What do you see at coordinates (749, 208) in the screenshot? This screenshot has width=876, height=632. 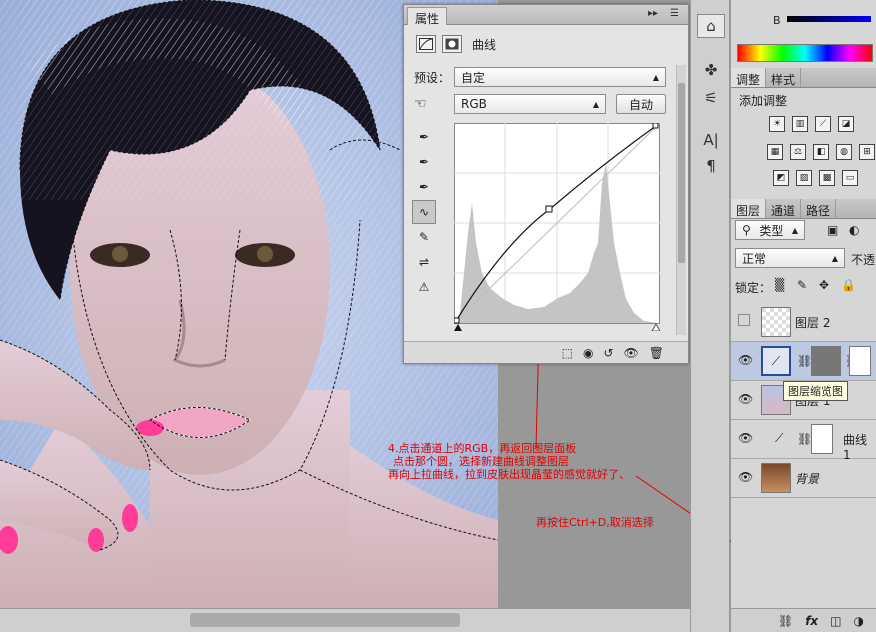 I see `tab-layers: 图层` at bounding box center [749, 208].